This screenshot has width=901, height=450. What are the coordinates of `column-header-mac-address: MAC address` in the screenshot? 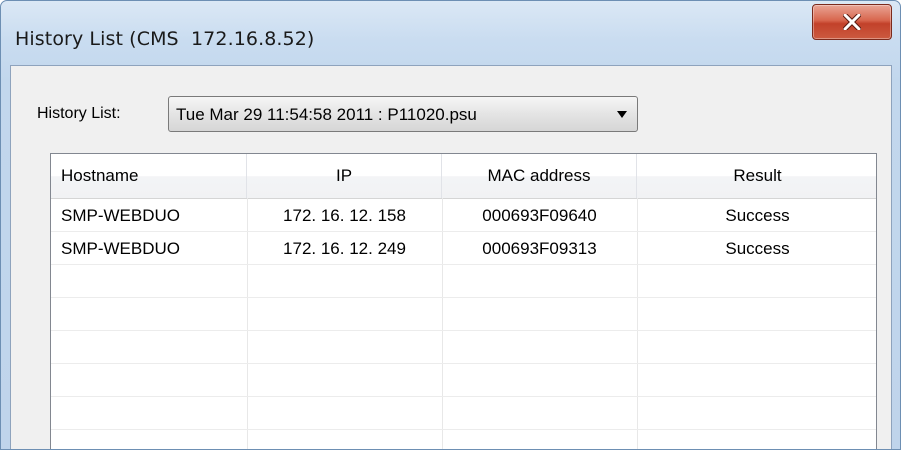 It's located at (539, 176).